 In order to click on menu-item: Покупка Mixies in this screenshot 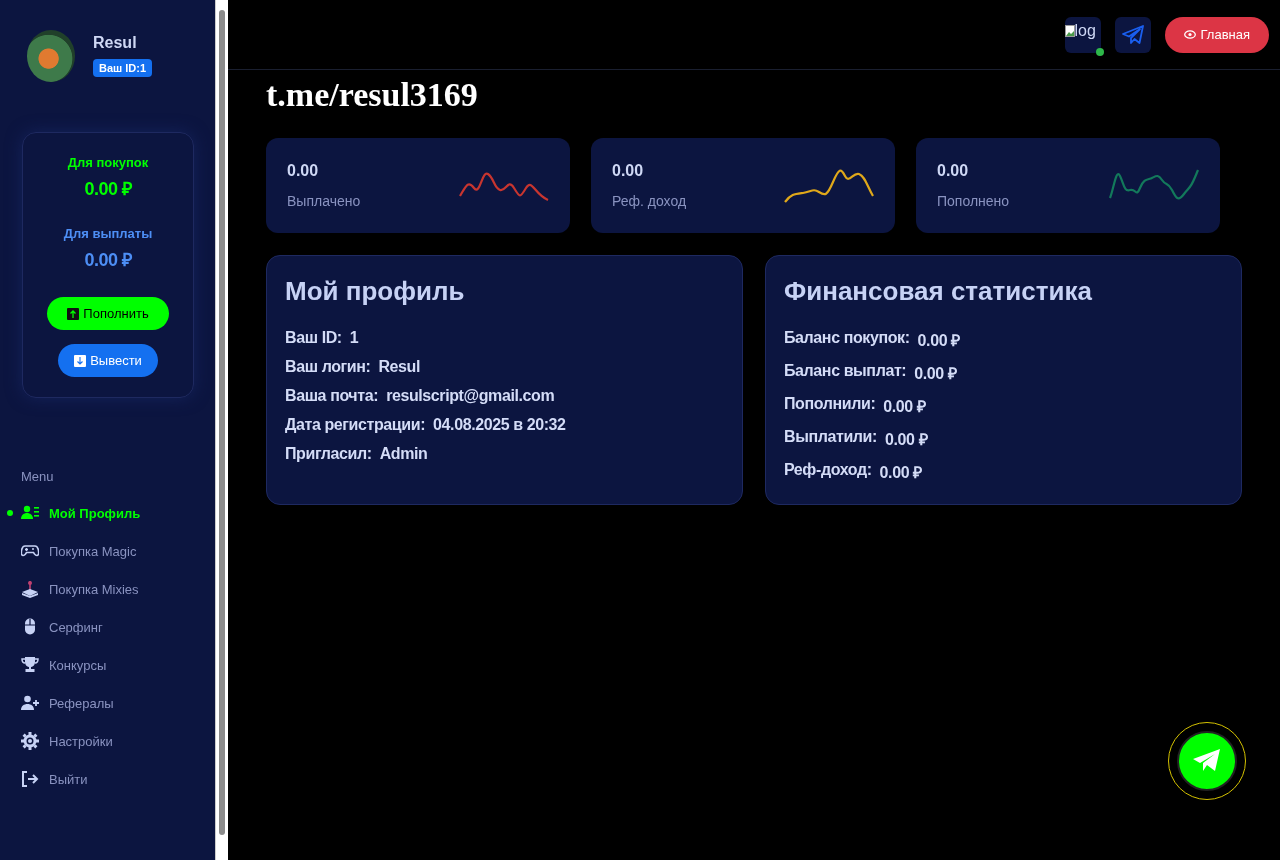, I will do `click(107, 589)`.